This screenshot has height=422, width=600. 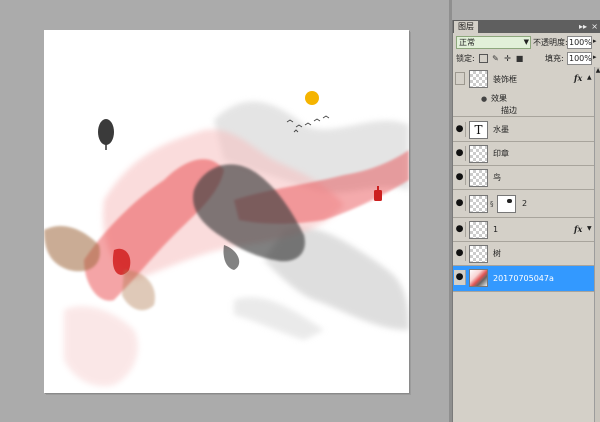 I want to click on layer-name: 鸟, so click(x=497, y=177).